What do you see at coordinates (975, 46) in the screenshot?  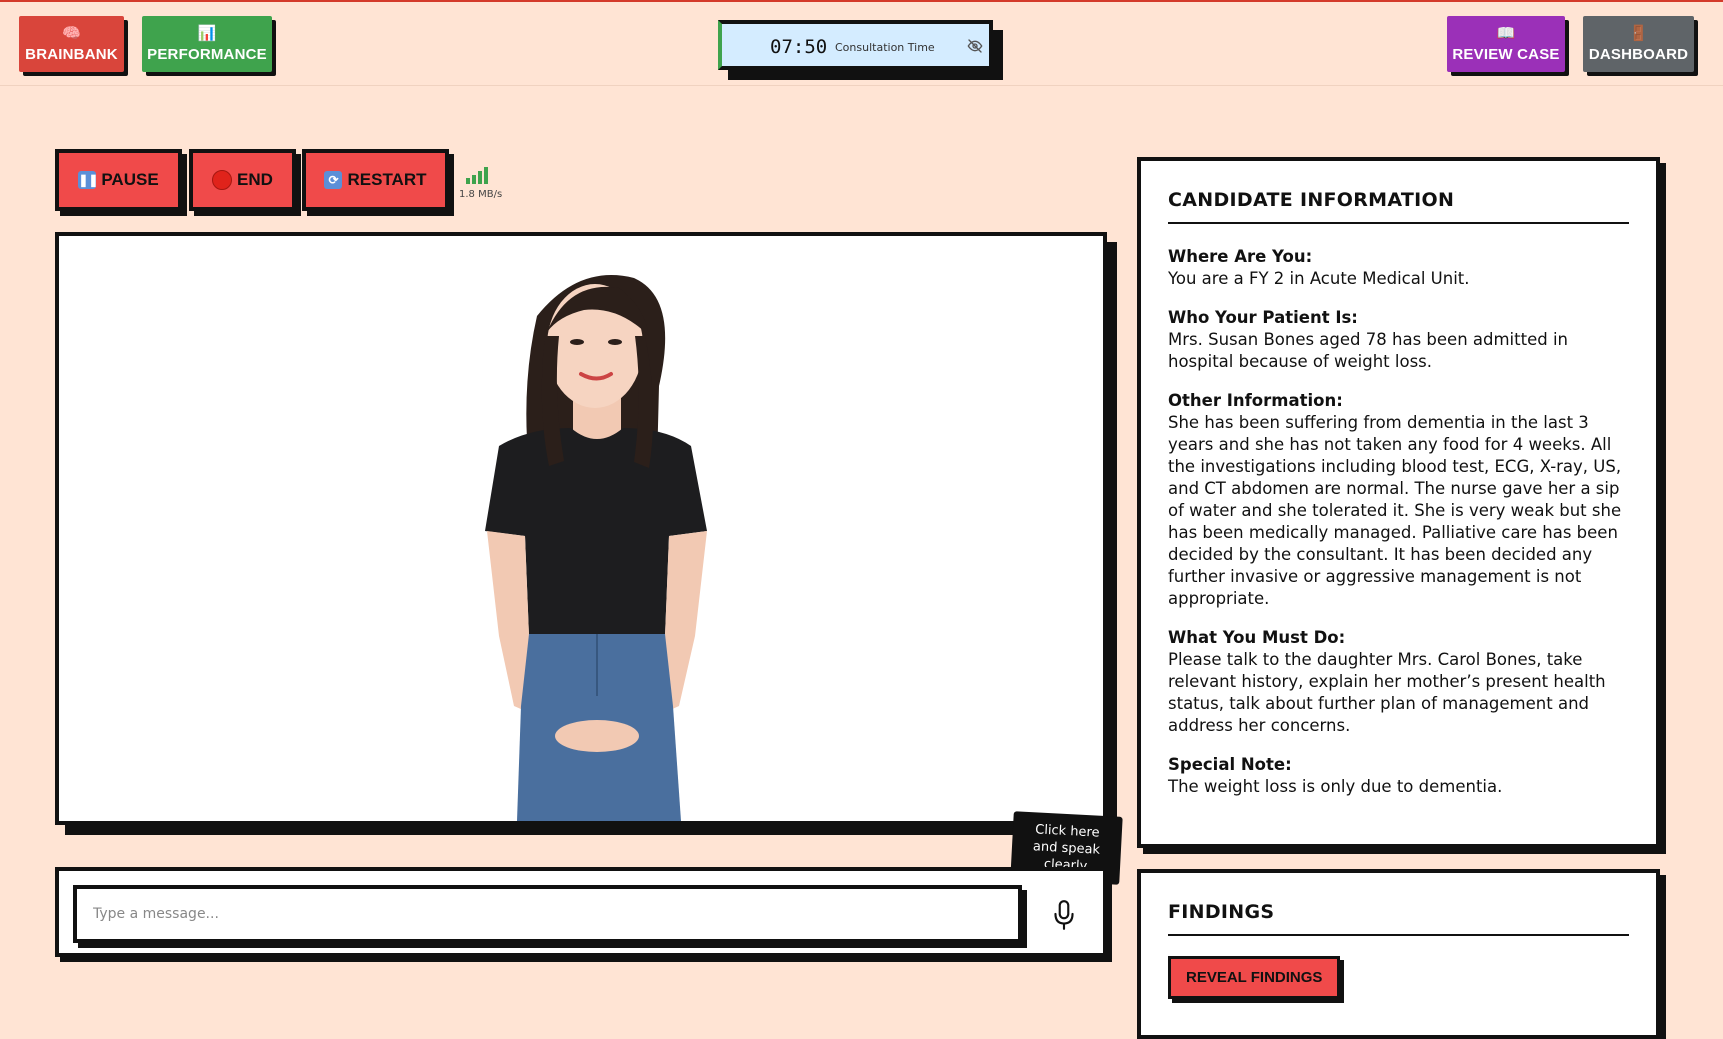 I see `eye-off-icon` at bounding box center [975, 46].